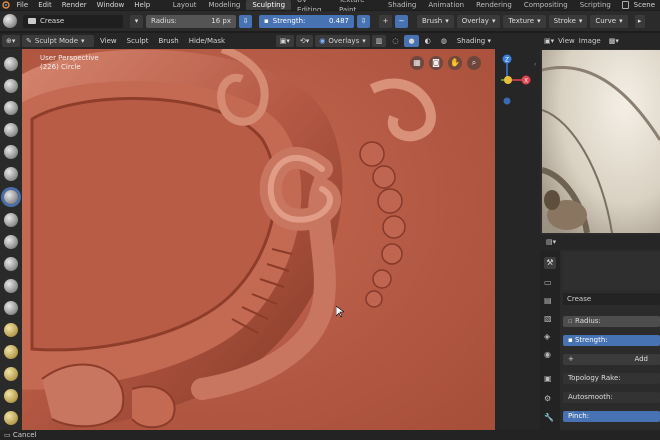 The width and height of the screenshot is (660, 440). What do you see at coordinates (444, 41) in the screenshot?
I see `shading-rendered-icon: ◍` at bounding box center [444, 41].